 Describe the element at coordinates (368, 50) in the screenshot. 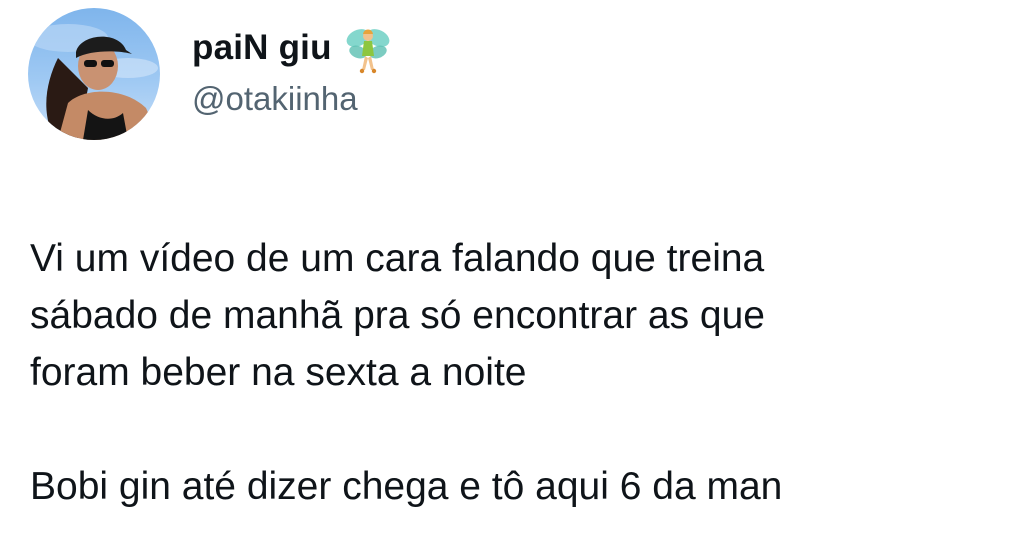

I see `fairy-icon` at that location.